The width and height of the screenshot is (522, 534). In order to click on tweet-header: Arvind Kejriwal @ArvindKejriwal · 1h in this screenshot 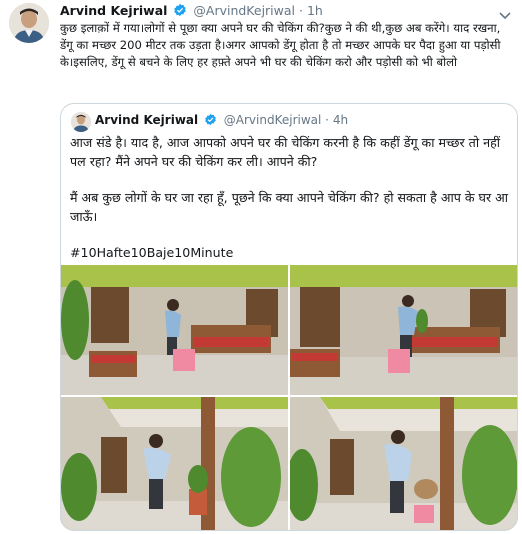, I will do `click(191, 10)`.